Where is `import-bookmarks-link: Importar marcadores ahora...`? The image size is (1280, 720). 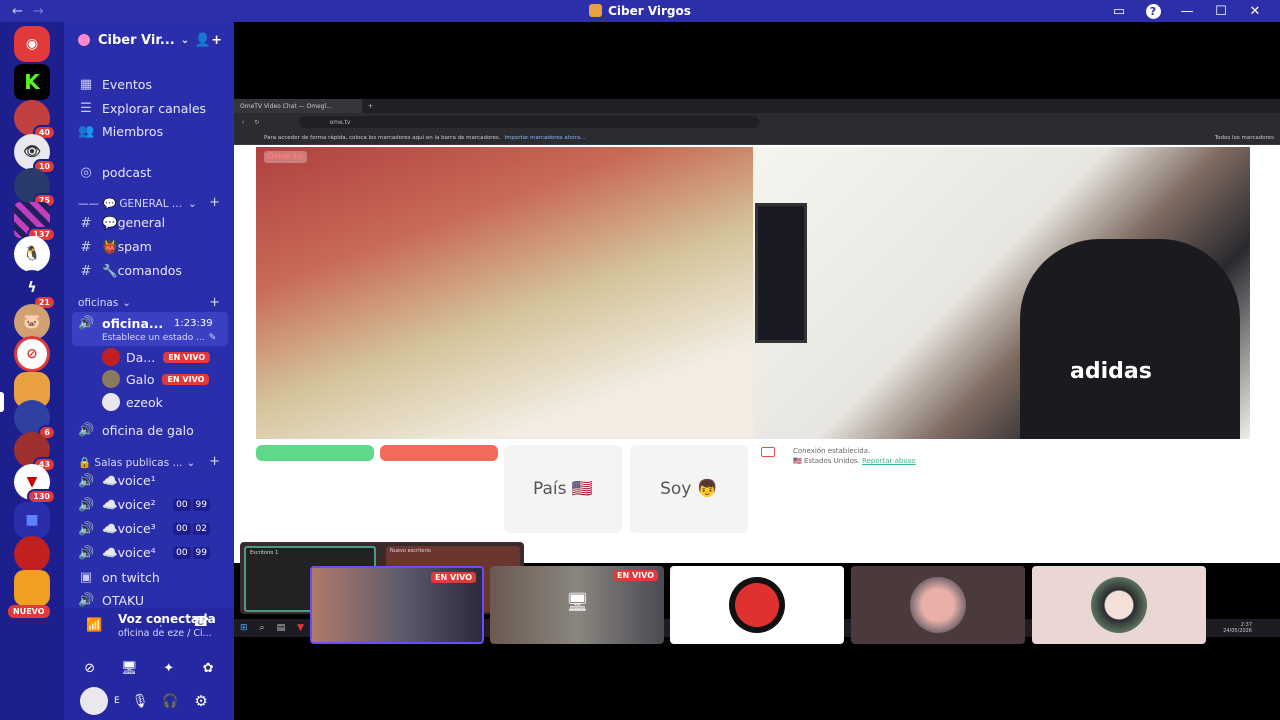 import-bookmarks-link: Importar marcadores ahora... is located at coordinates (544, 138).